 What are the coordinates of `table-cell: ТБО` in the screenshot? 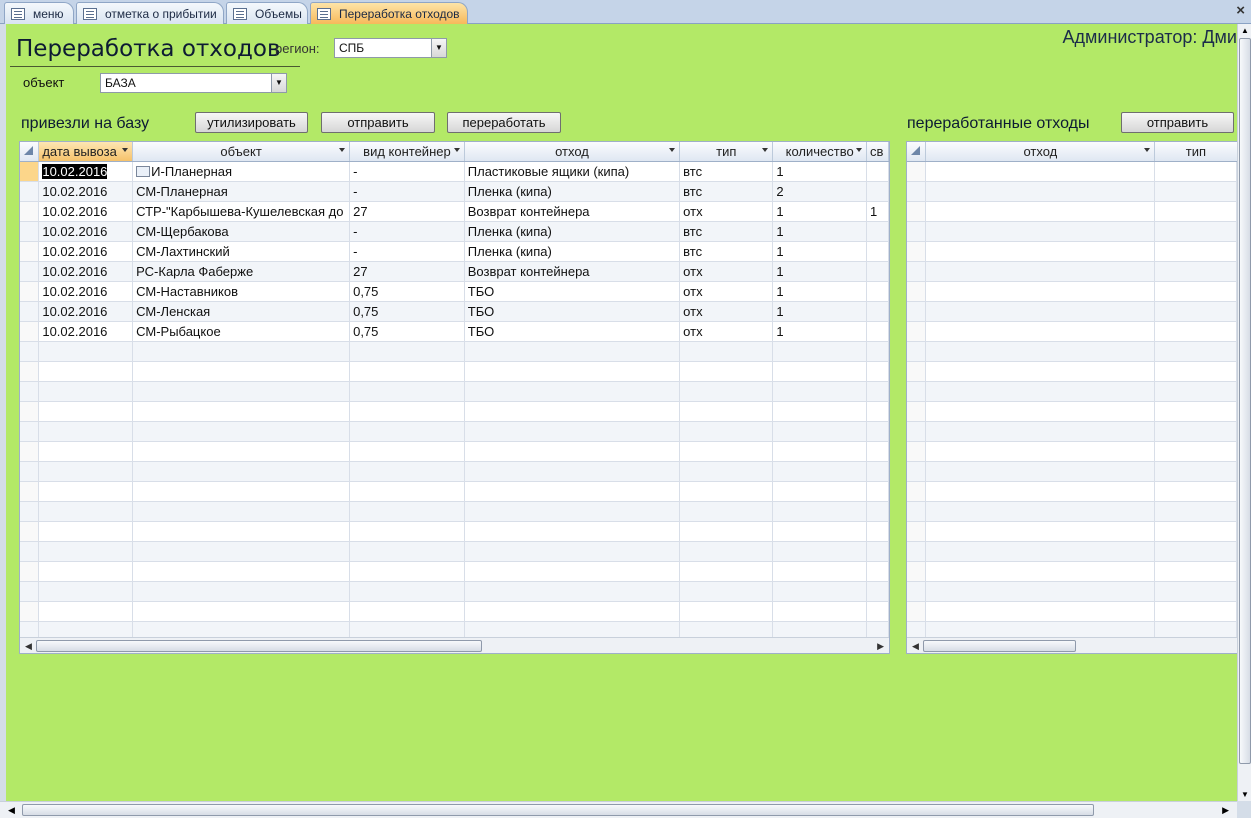 It's located at (572, 311).